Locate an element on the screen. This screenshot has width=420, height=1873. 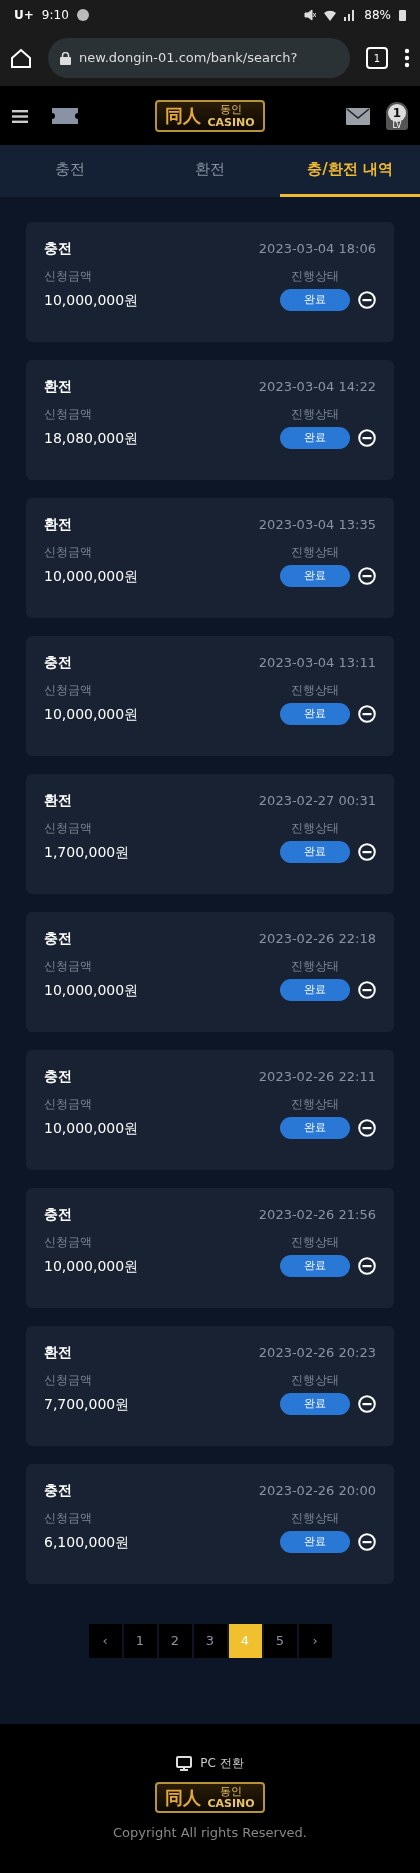
record-date: 2023-02-27 00:31 is located at coordinates (317, 800).